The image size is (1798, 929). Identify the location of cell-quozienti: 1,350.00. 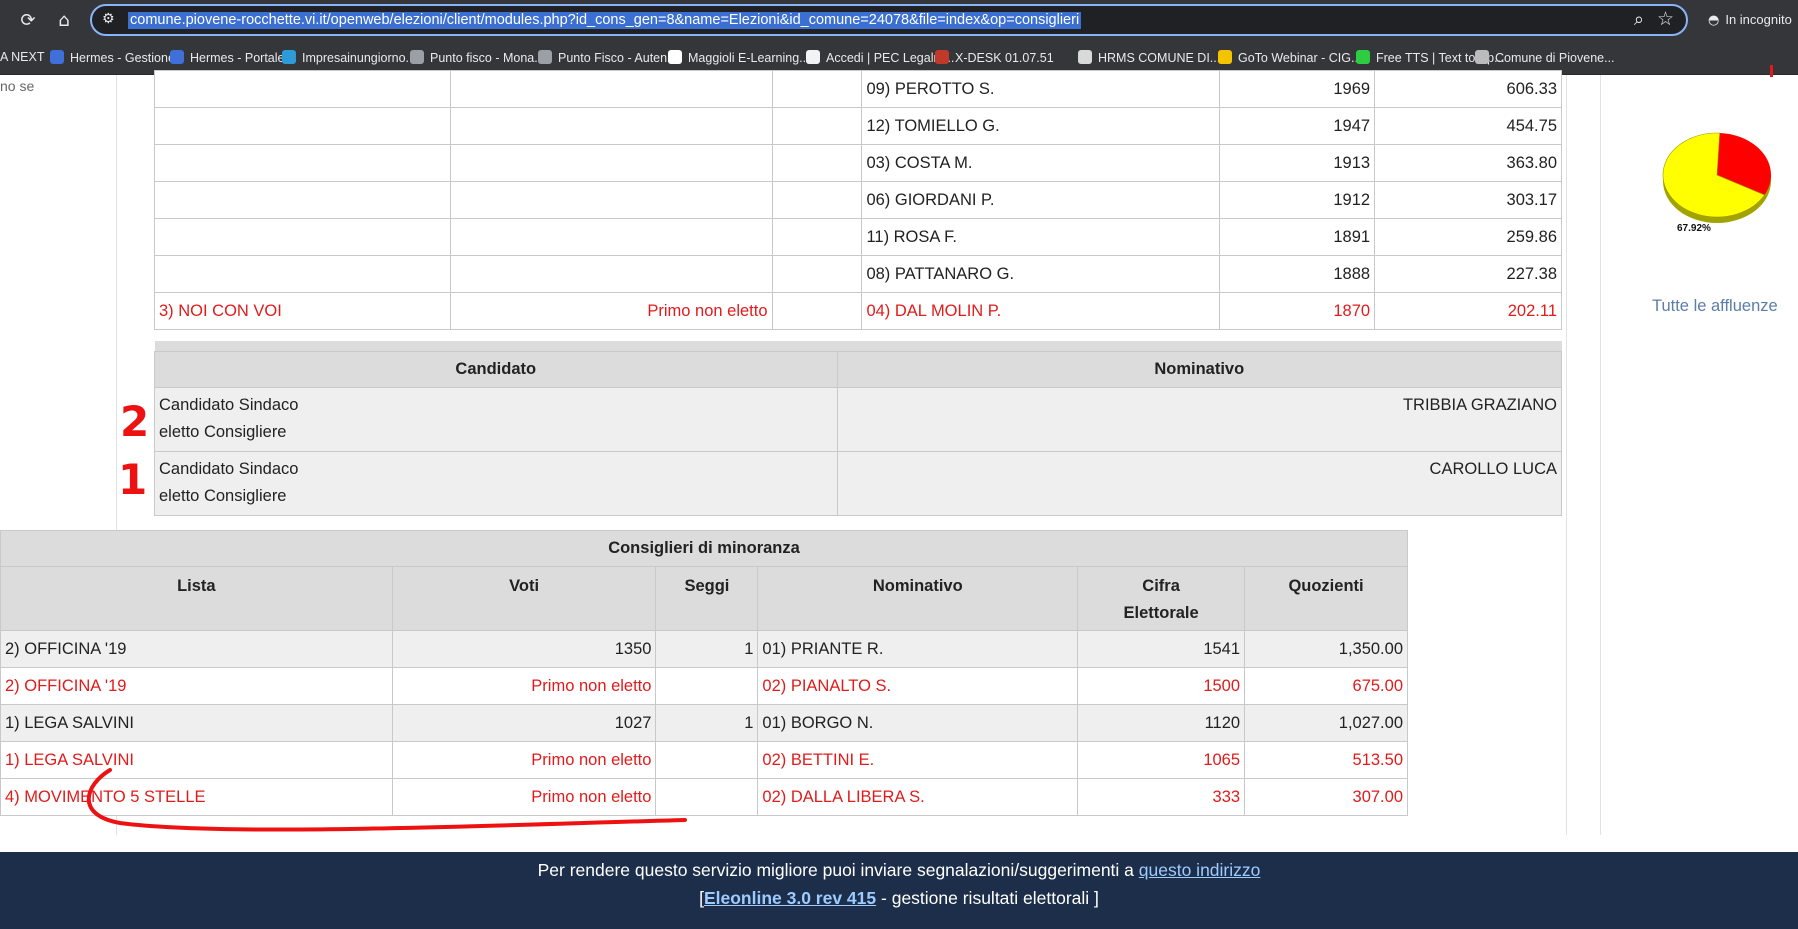
(1326, 649).